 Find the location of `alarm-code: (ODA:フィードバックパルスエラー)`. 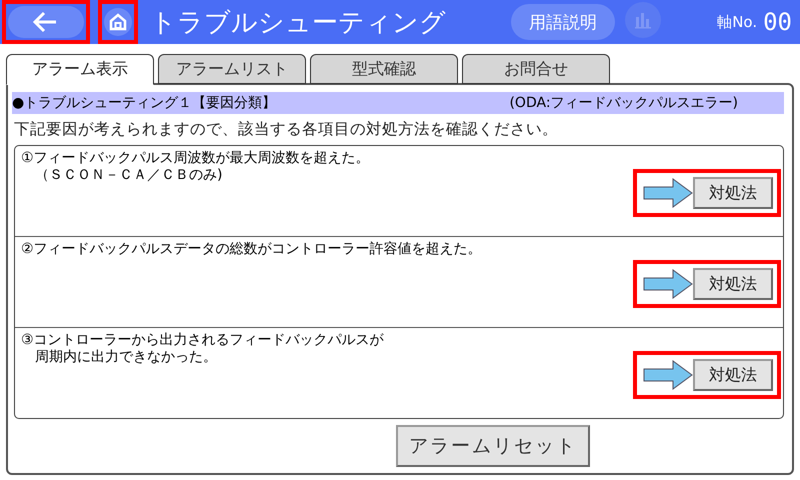

alarm-code: (ODA:フィードバックパルスエラー) is located at coordinates (623, 103).